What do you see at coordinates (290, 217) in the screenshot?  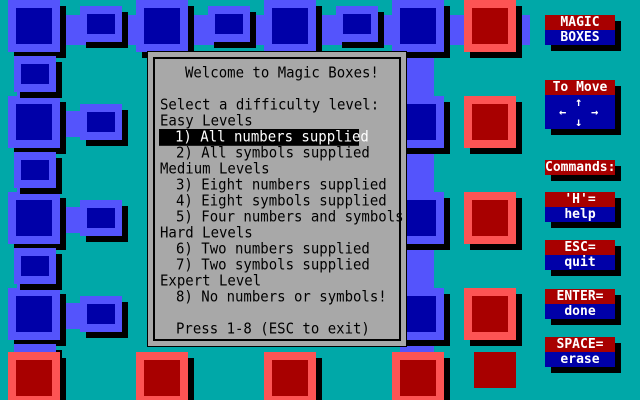 I see `option-5: 5) Four numbers and symbols` at bounding box center [290, 217].